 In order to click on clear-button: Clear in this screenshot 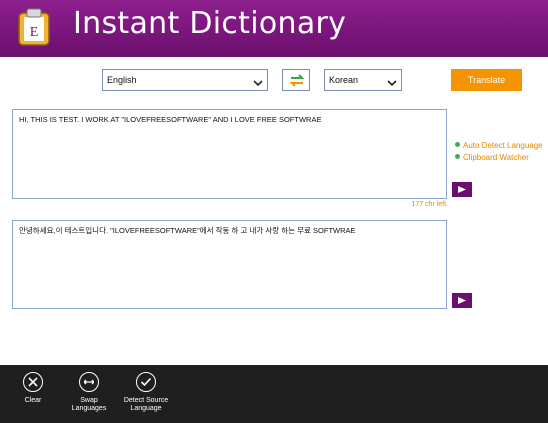, I will do `click(33, 388)`.